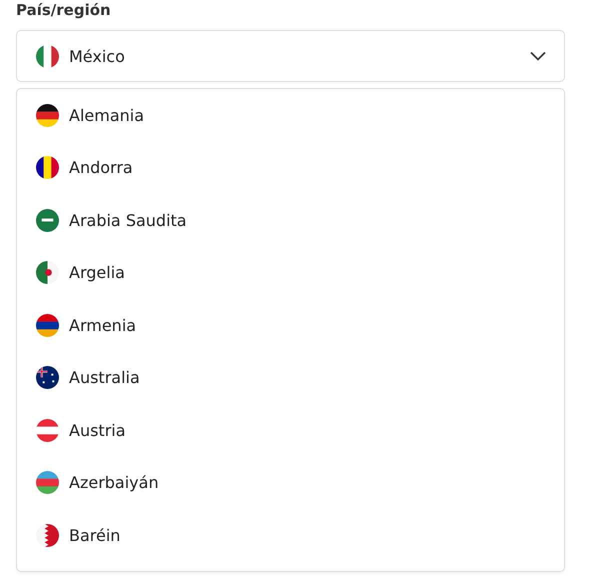  Describe the element at coordinates (290, 56) in the screenshot. I see `country-select: México` at that location.